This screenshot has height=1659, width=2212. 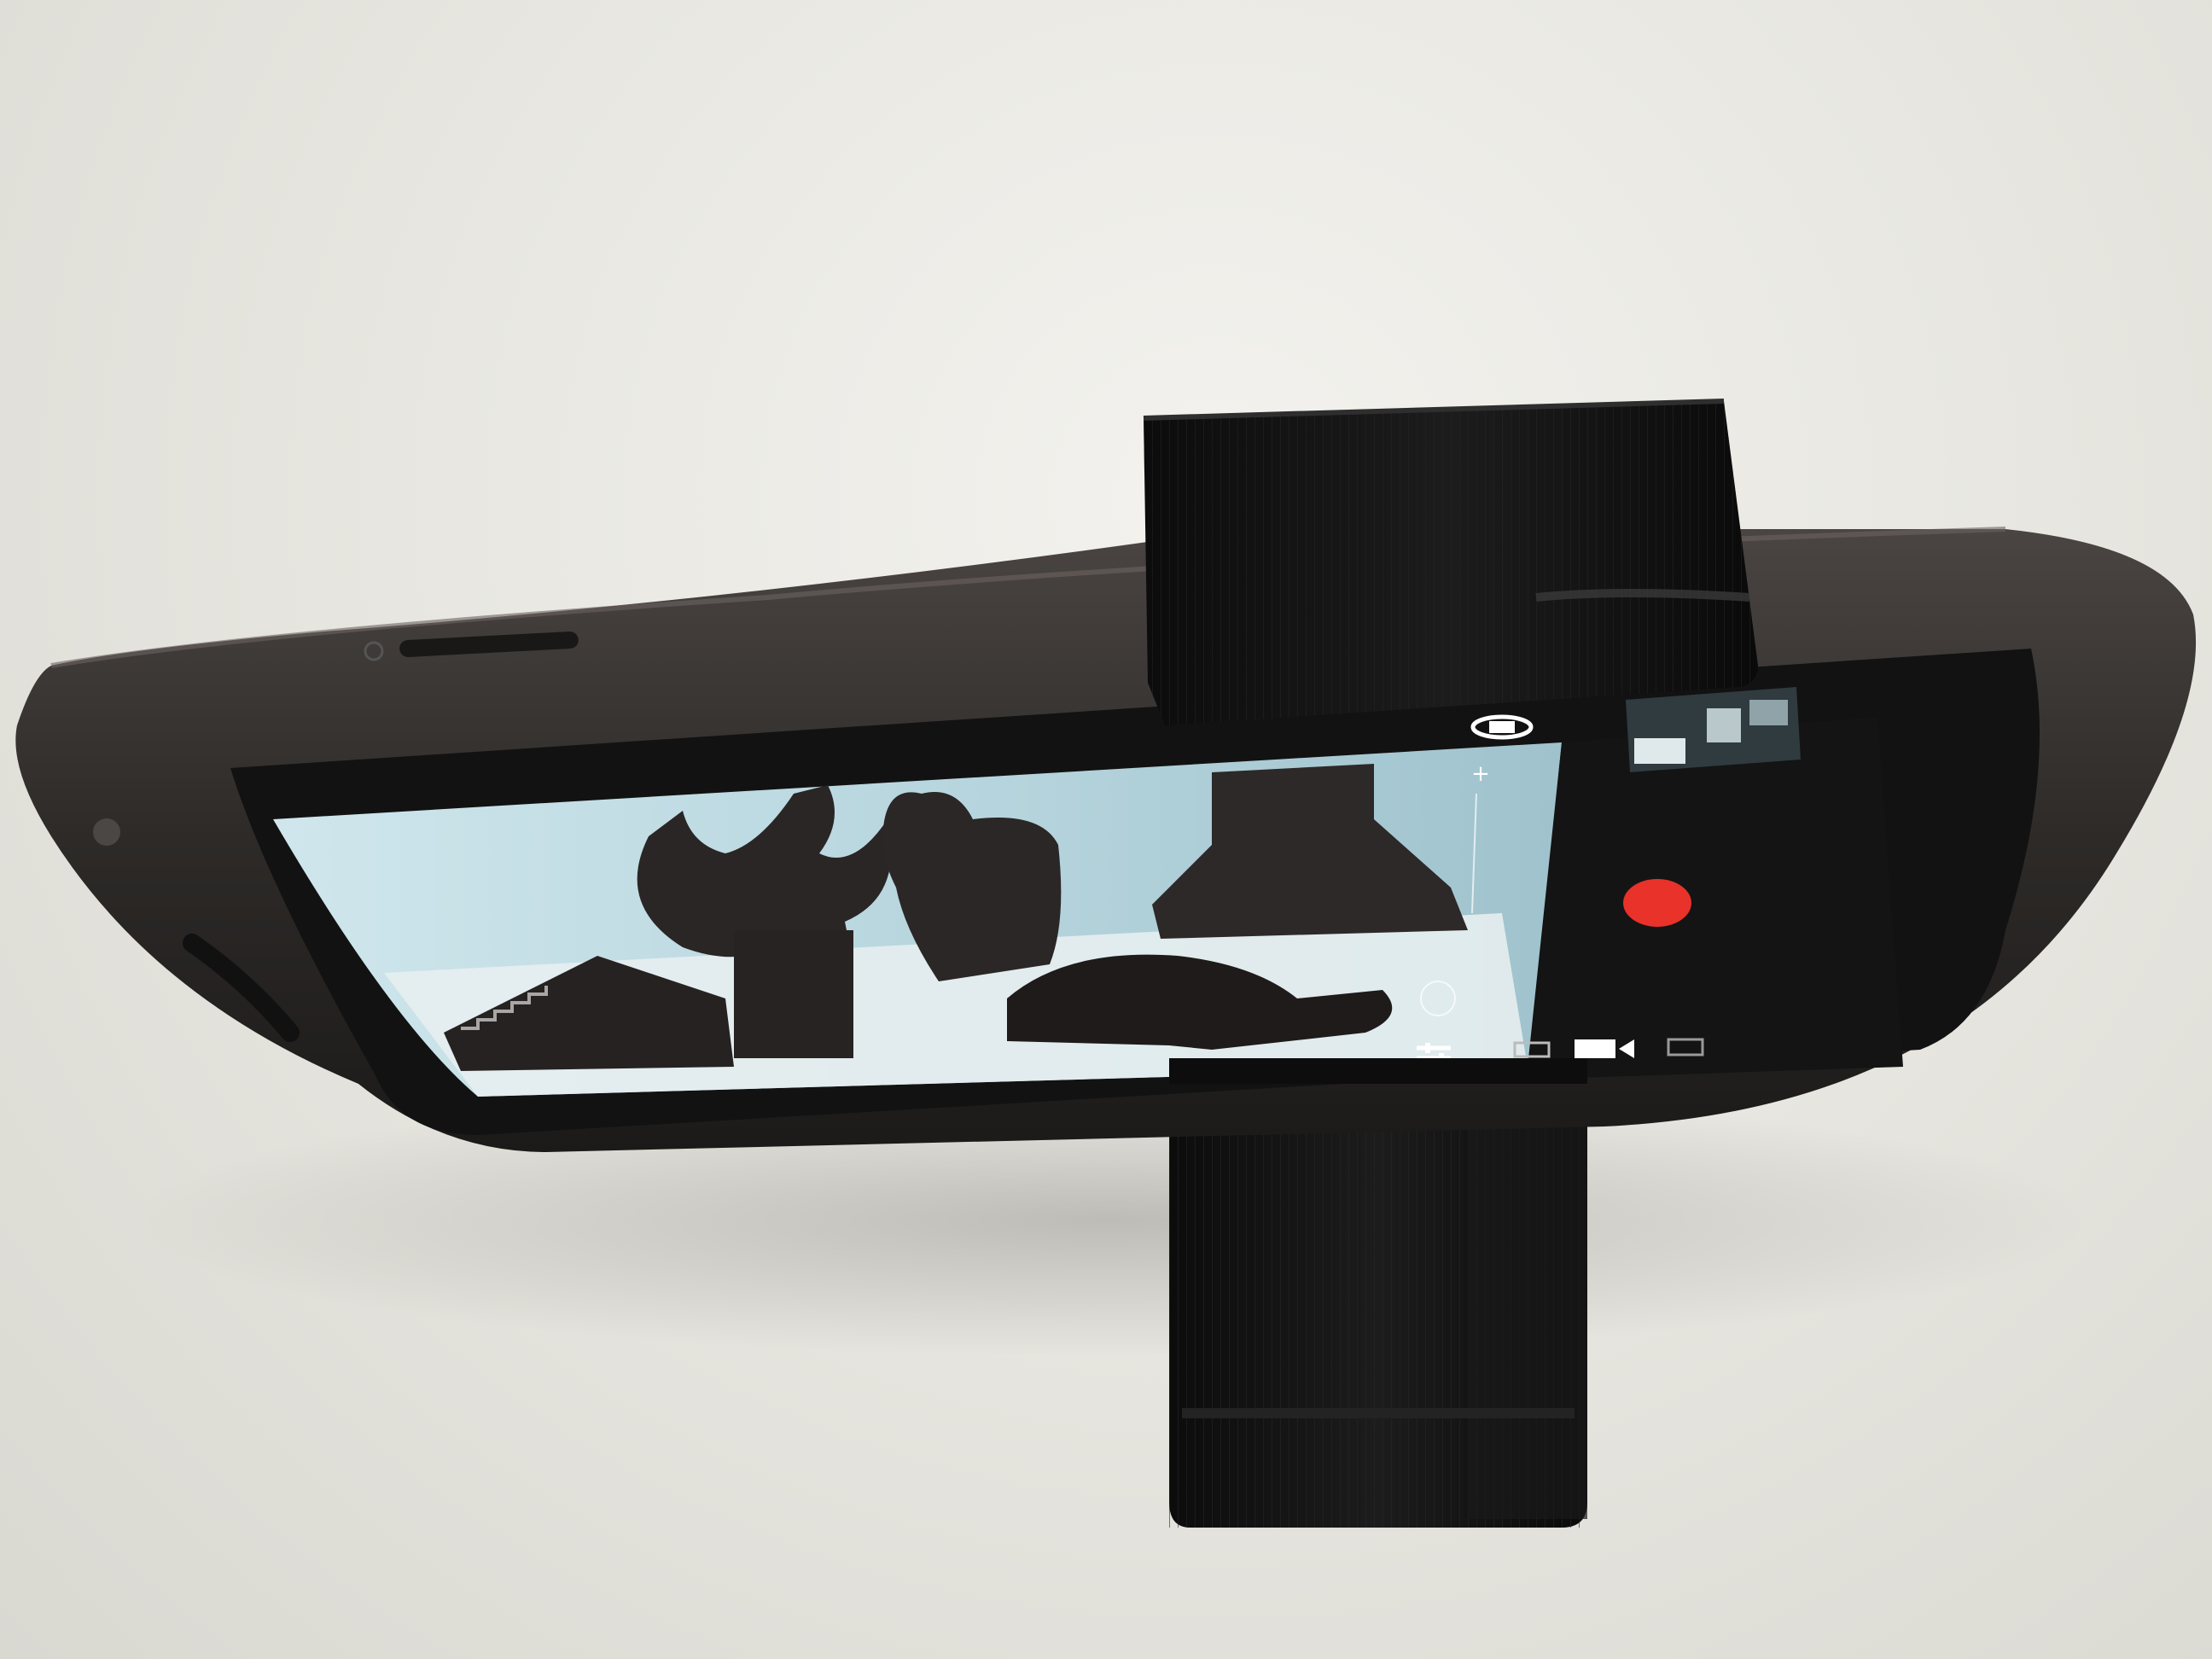 I want to click on front-camera, so click(x=106, y=832).